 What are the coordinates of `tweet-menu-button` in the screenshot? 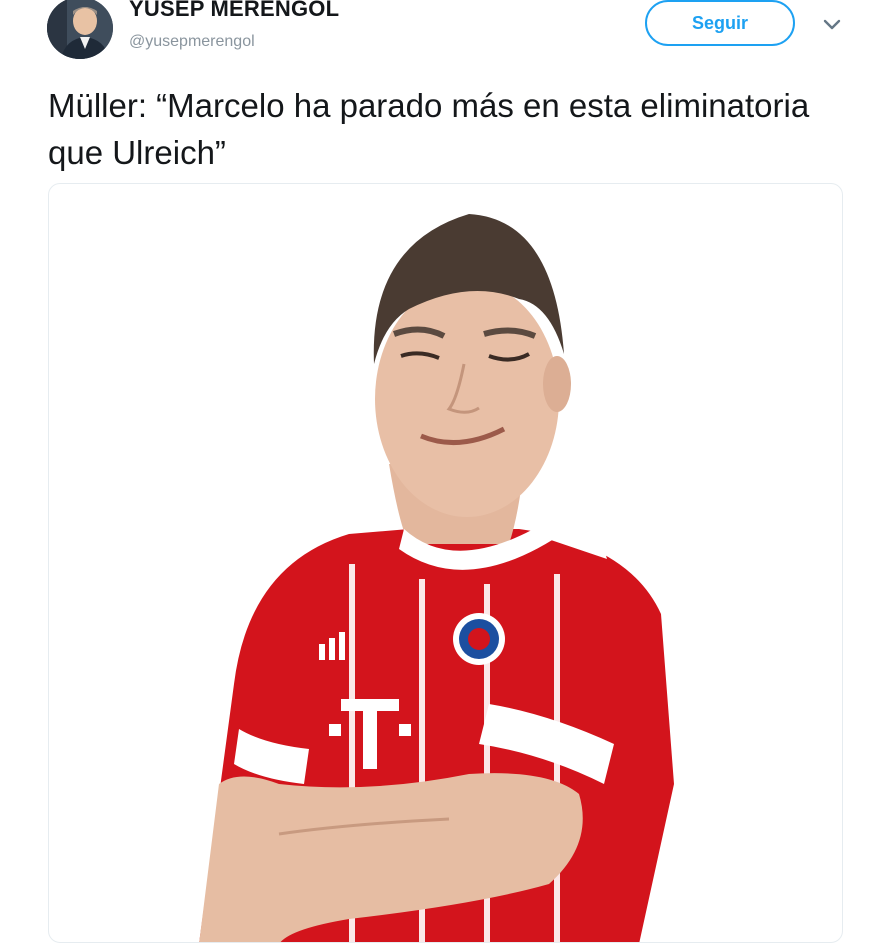 It's located at (832, 25).